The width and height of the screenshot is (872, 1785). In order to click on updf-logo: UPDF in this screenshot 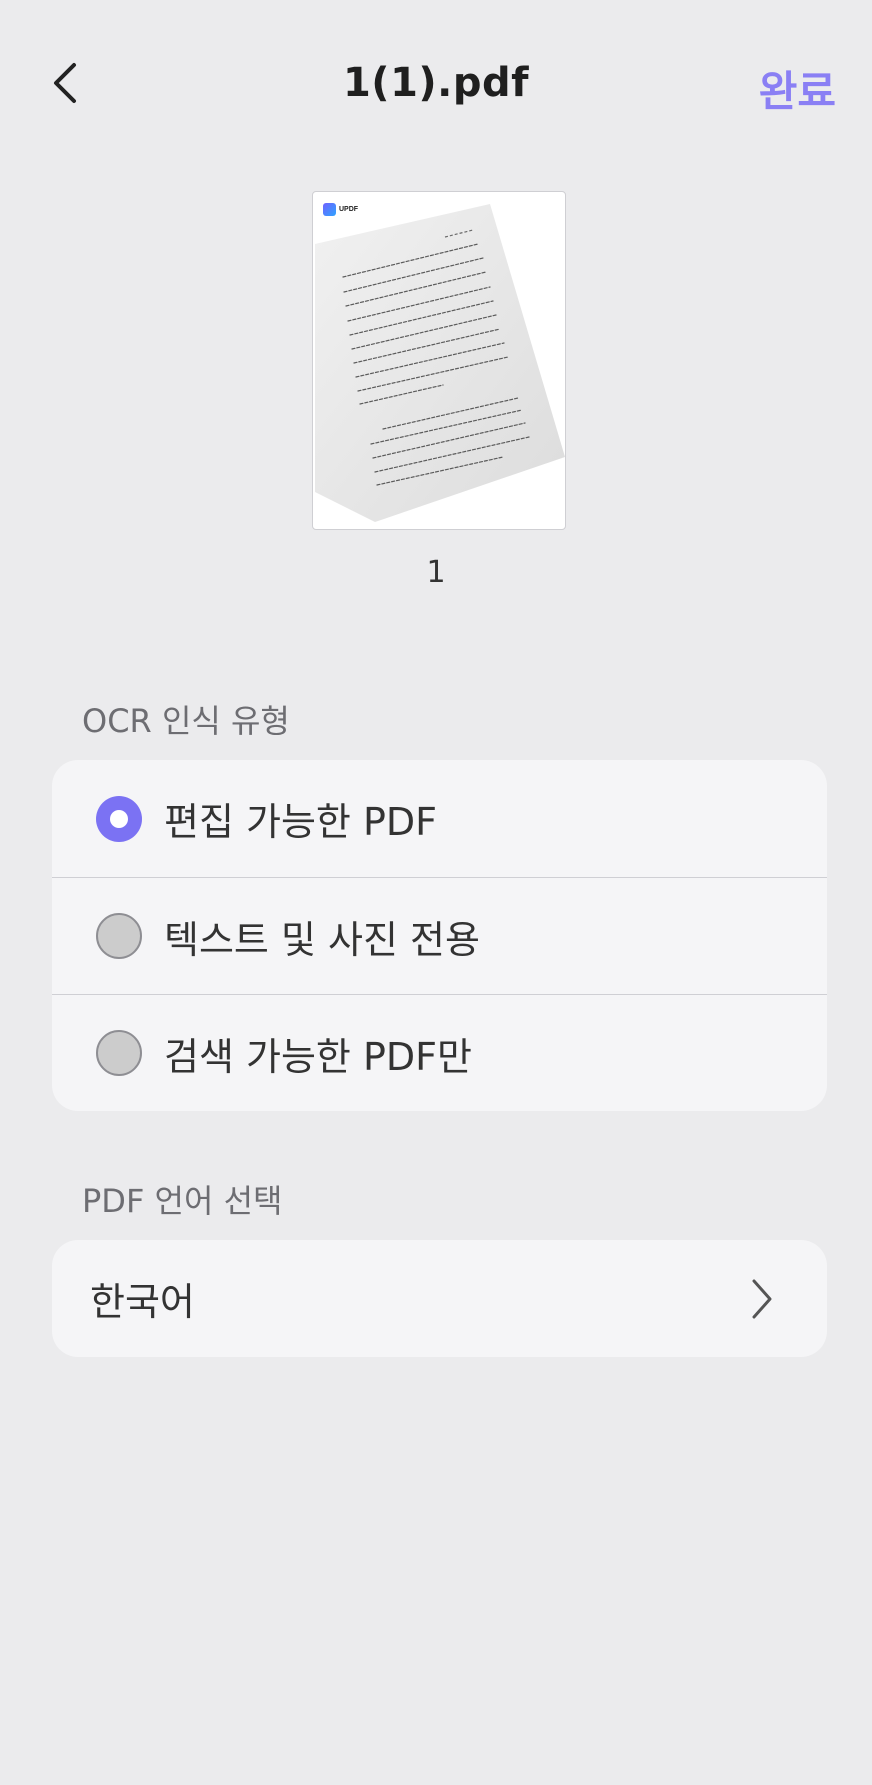, I will do `click(343, 209)`.